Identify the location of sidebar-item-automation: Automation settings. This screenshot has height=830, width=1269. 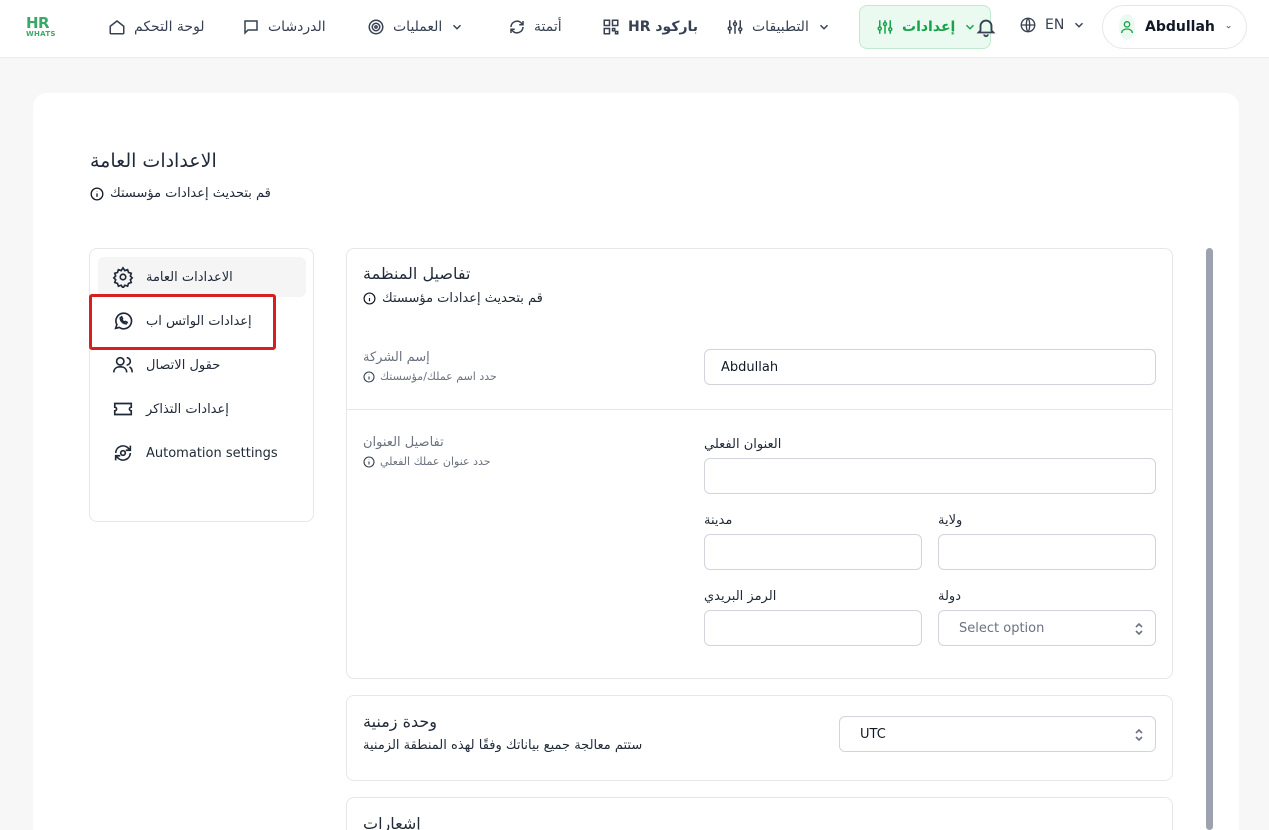
(202, 453).